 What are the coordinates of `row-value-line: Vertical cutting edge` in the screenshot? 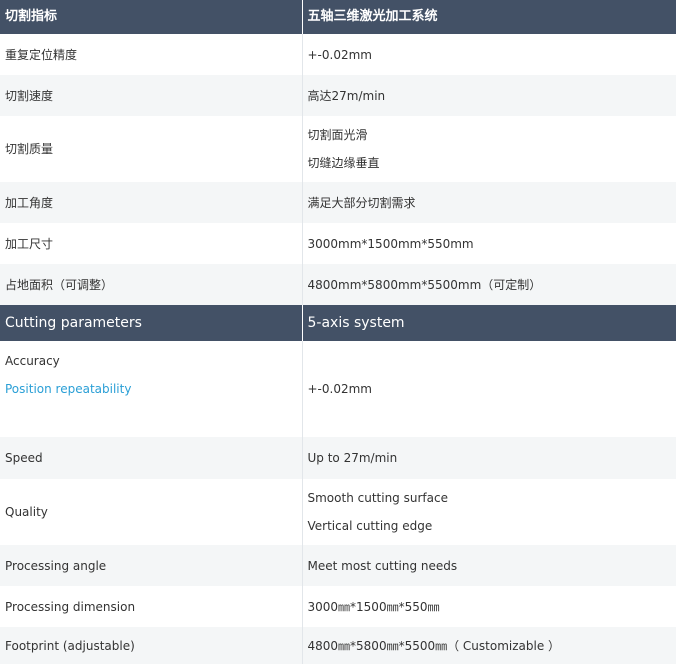 It's located at (370, 526).